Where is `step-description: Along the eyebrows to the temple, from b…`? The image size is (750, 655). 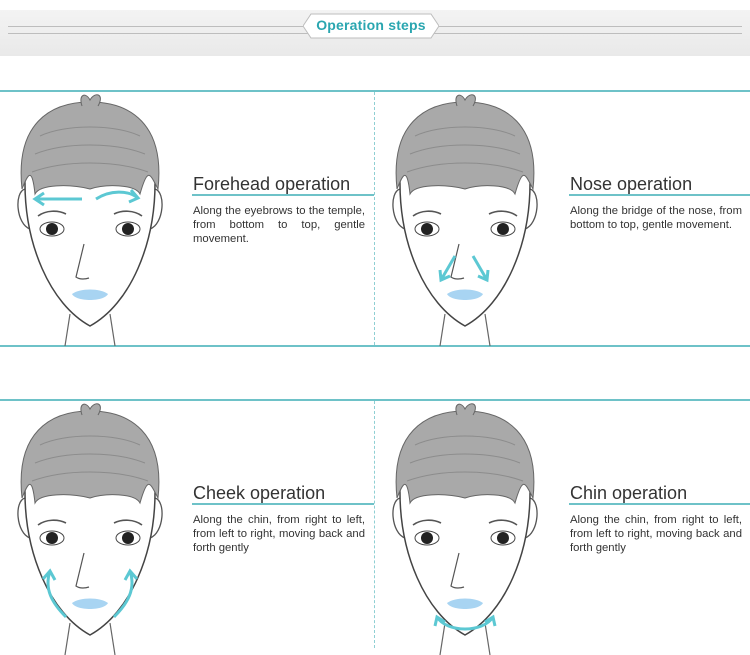
step-description: Along the eyebrows to the temple, from b… is located at coordinates (279, 225).